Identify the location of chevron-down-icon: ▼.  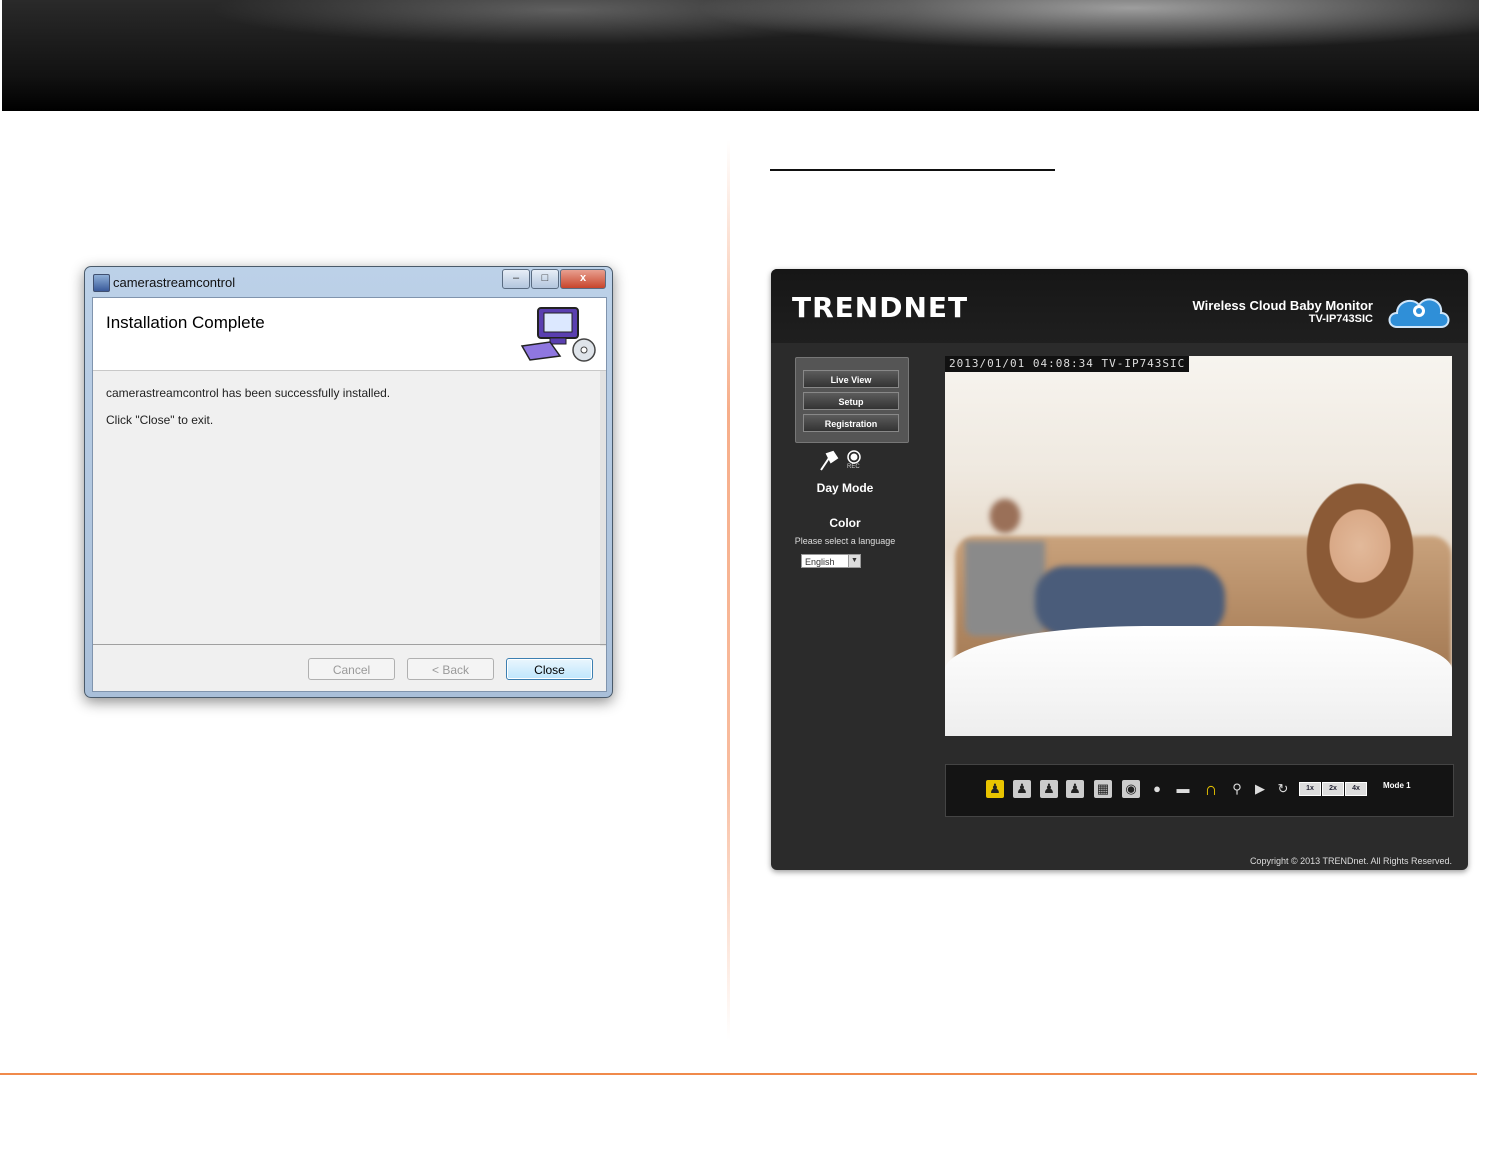
(854, 561).